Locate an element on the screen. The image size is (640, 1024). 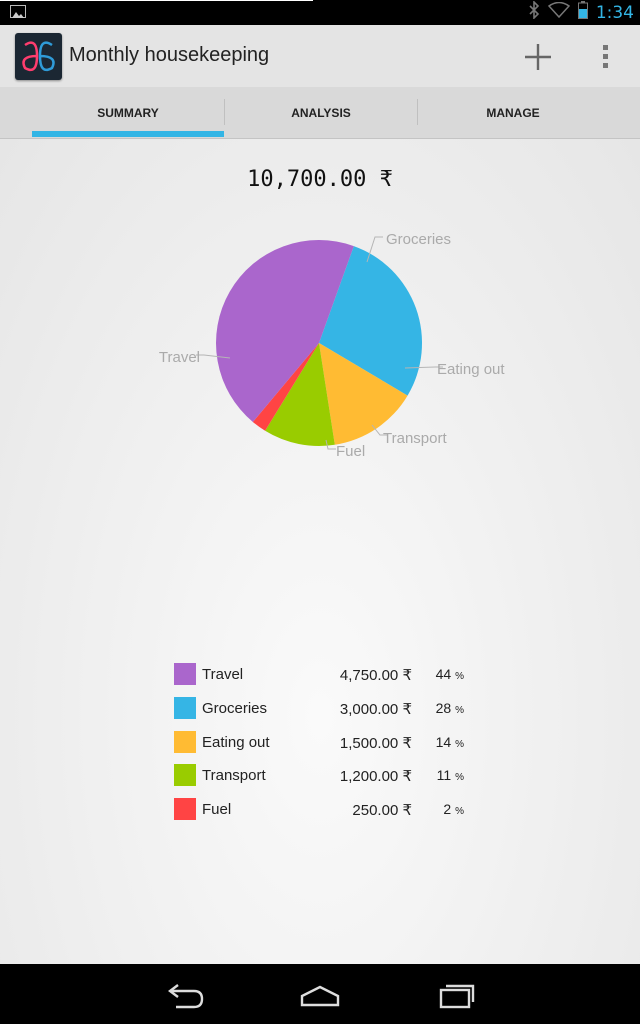
add-icon is located at coordinates (538, 57).